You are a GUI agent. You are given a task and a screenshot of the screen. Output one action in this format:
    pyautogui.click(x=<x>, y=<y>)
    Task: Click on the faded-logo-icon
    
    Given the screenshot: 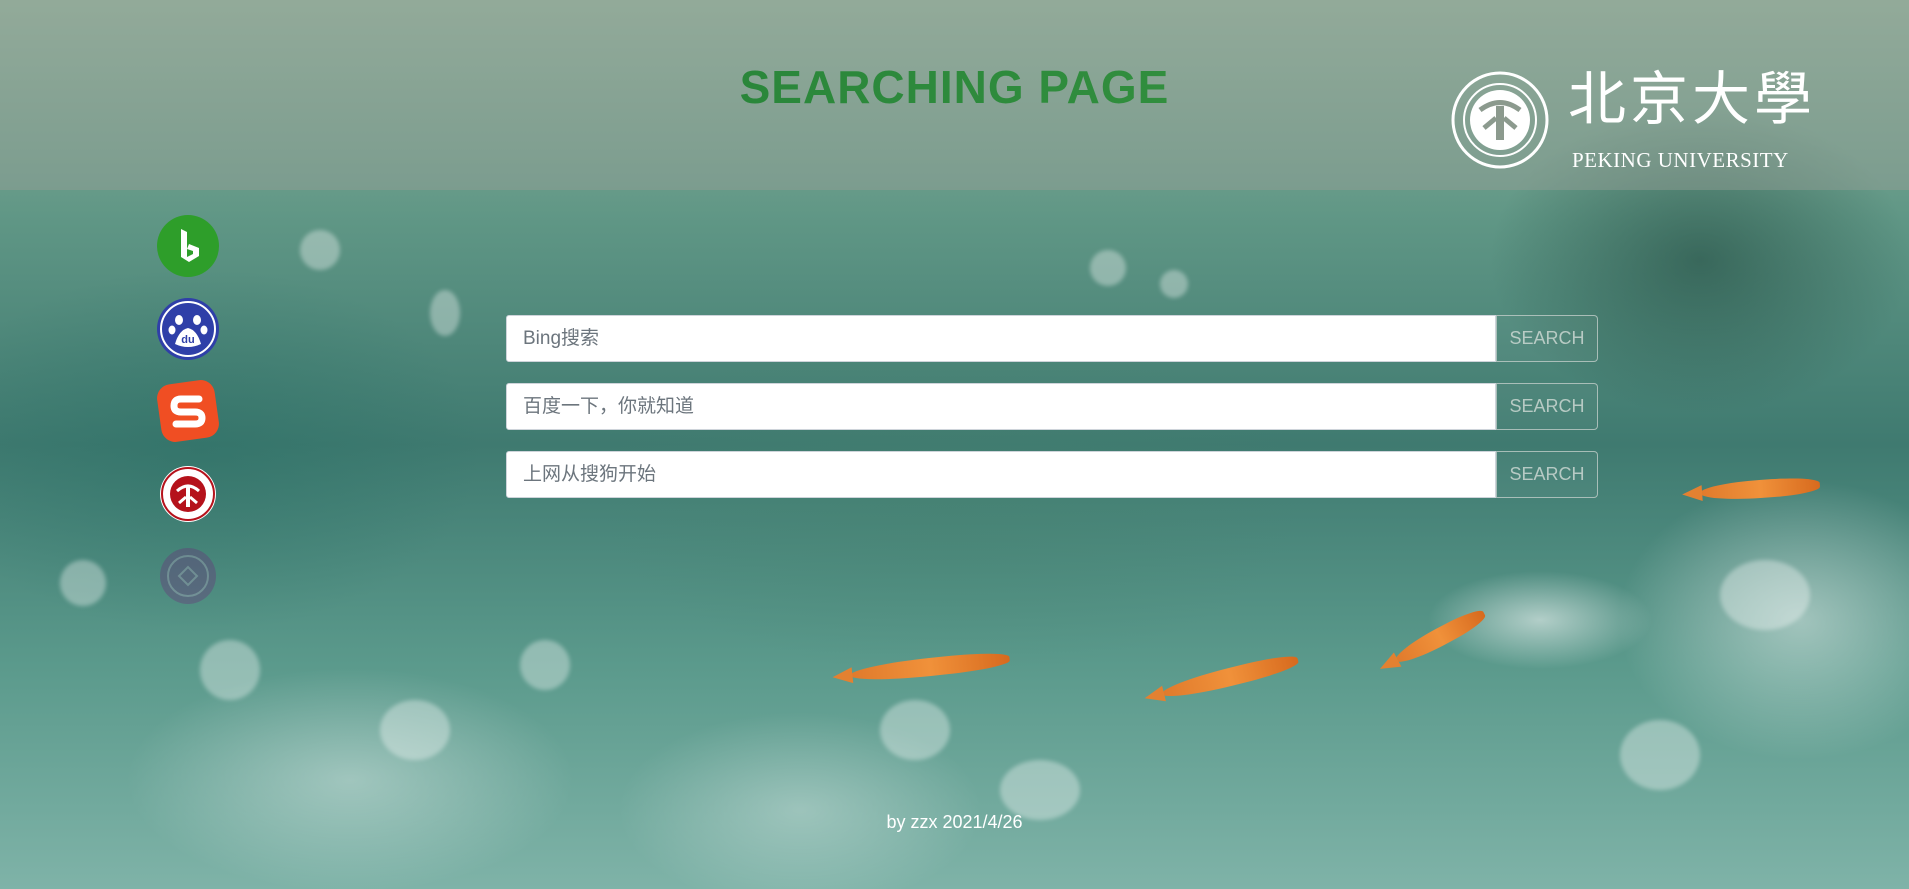 What is the action you would take?
    pyautogui.click(x=188, y=576)
    